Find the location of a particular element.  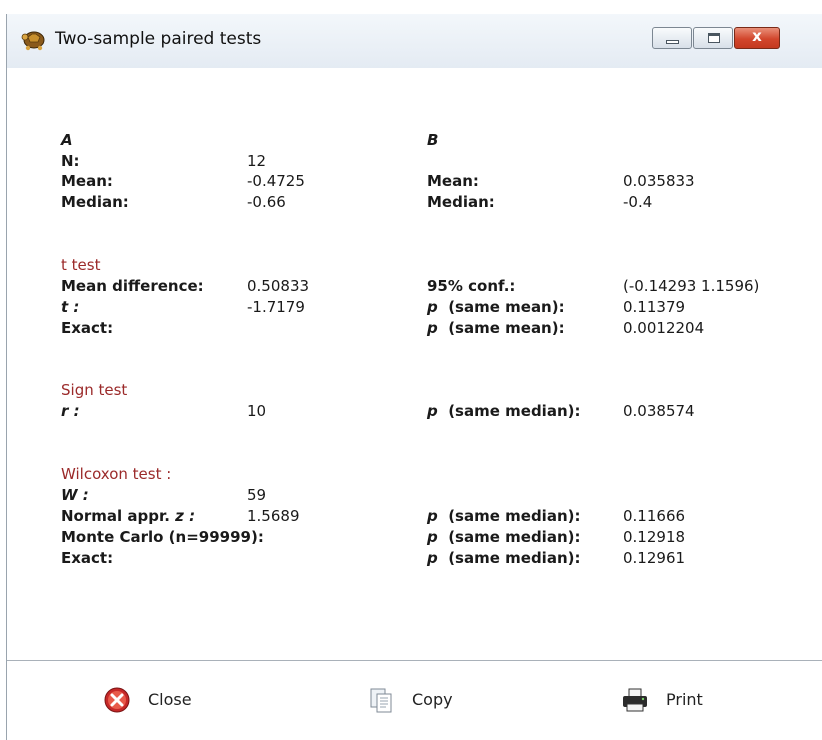

p-exact-same-mean-value: 0.0012204 is located at coordinates (664, 328).